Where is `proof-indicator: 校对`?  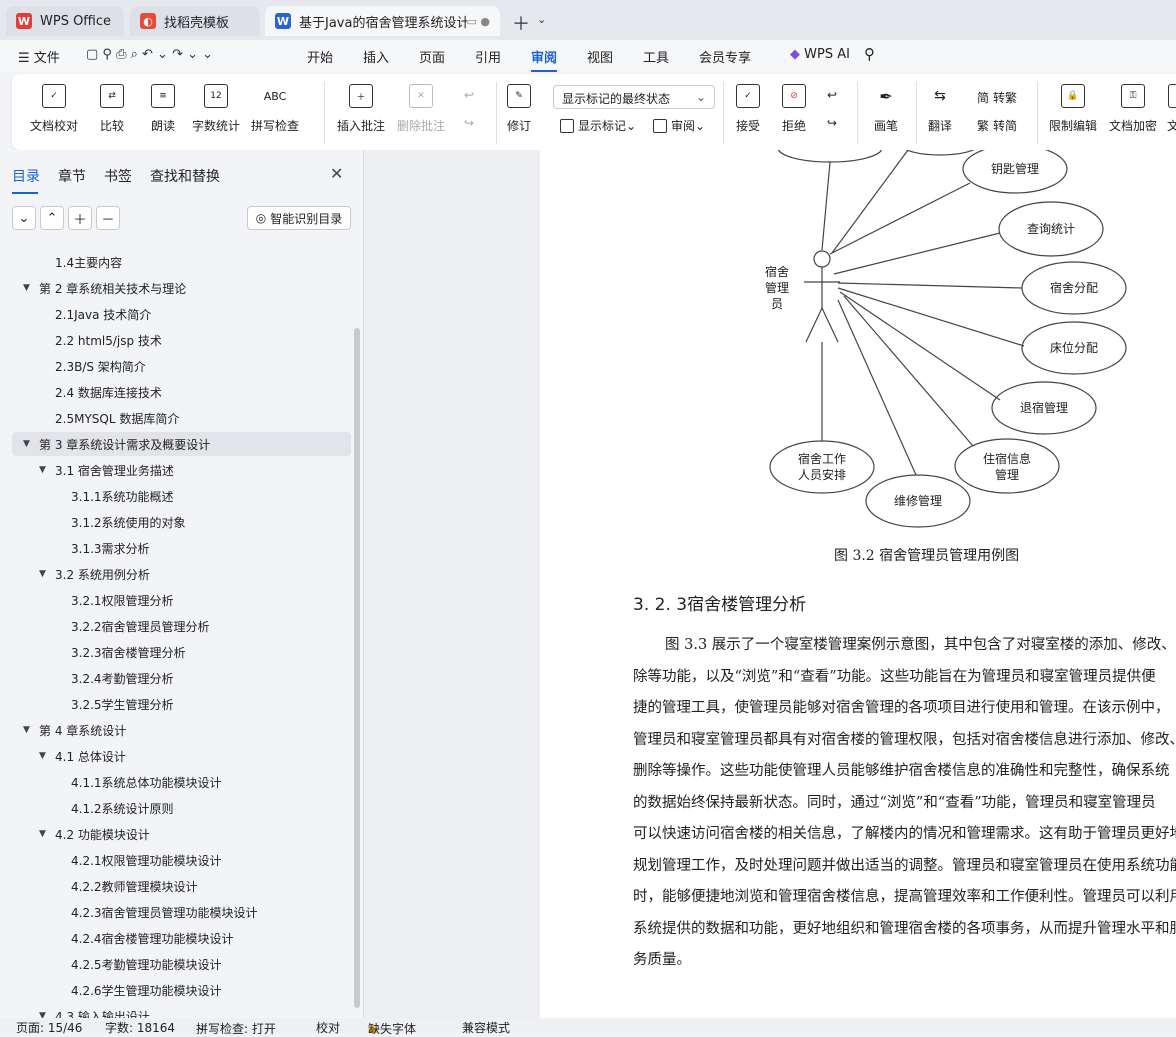 proof-indicator: 校对 is located at coordinates (328, 1027).